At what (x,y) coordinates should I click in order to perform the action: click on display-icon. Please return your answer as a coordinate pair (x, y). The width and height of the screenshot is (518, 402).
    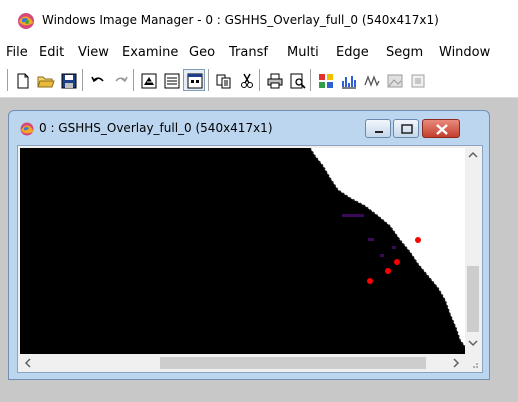
    Looking at the image, I should click on (149, 81).